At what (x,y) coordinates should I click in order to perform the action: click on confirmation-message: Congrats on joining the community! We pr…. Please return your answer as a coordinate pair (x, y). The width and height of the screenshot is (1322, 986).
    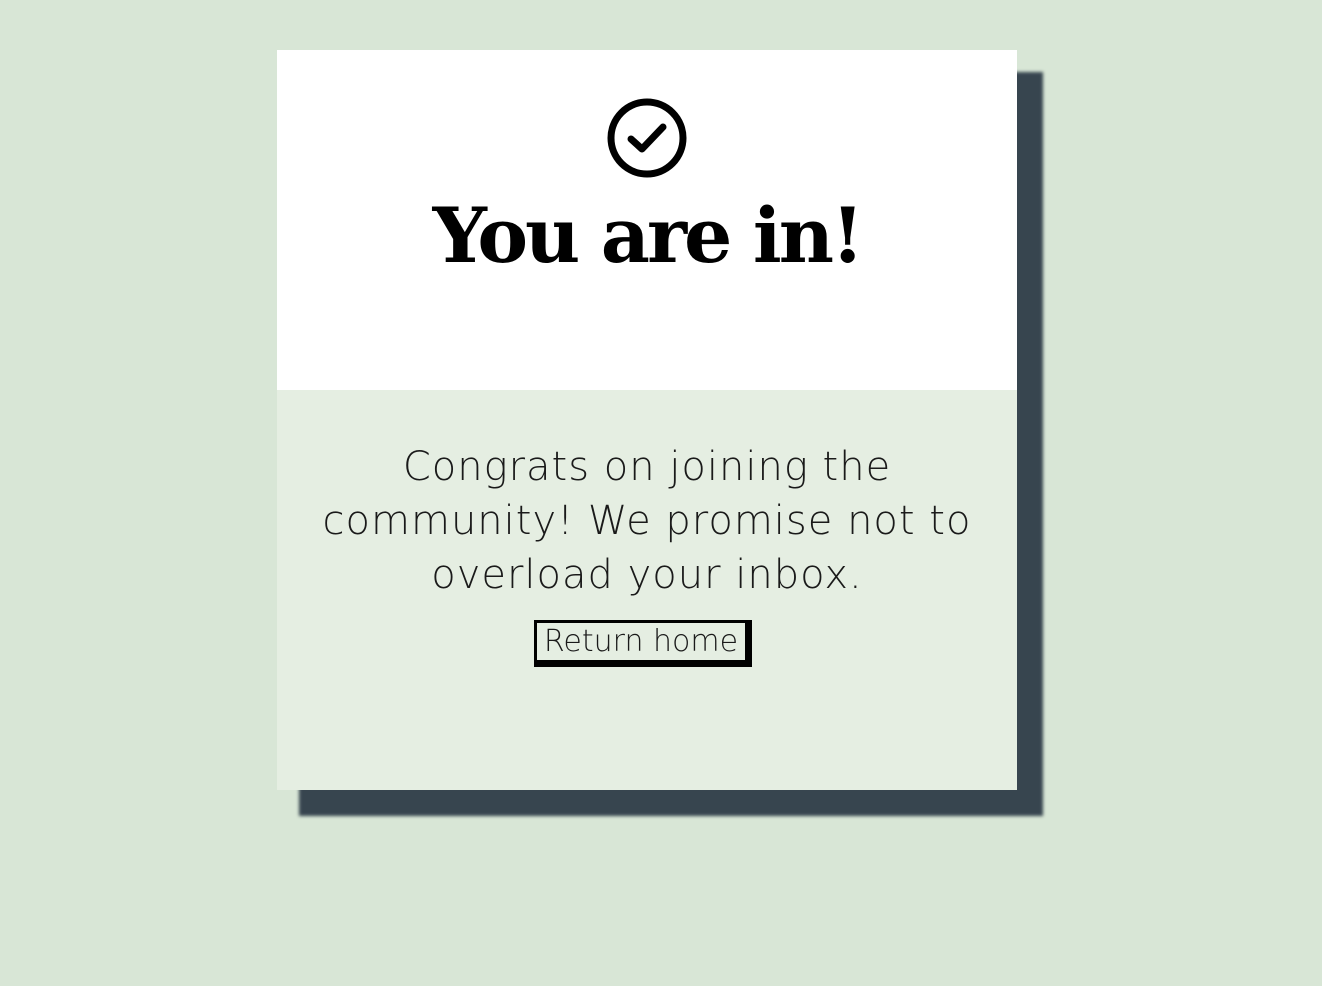
    Looking at the image, I should click on (647, 521).